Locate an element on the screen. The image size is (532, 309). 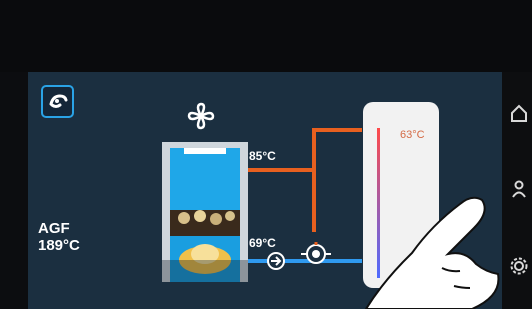
device-bezel-left is located at coordinates (14, 190).